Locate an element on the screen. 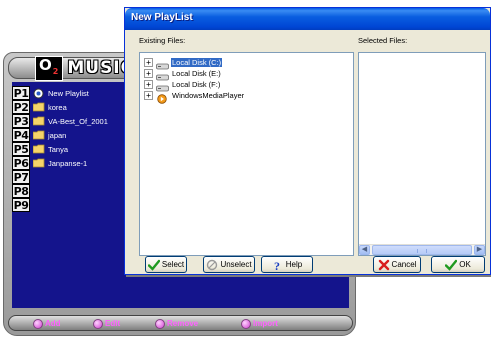 This screenshot has height=337, width=491. player-button-bar: Add Edit Remove Import is located at coordinates (180, 323).